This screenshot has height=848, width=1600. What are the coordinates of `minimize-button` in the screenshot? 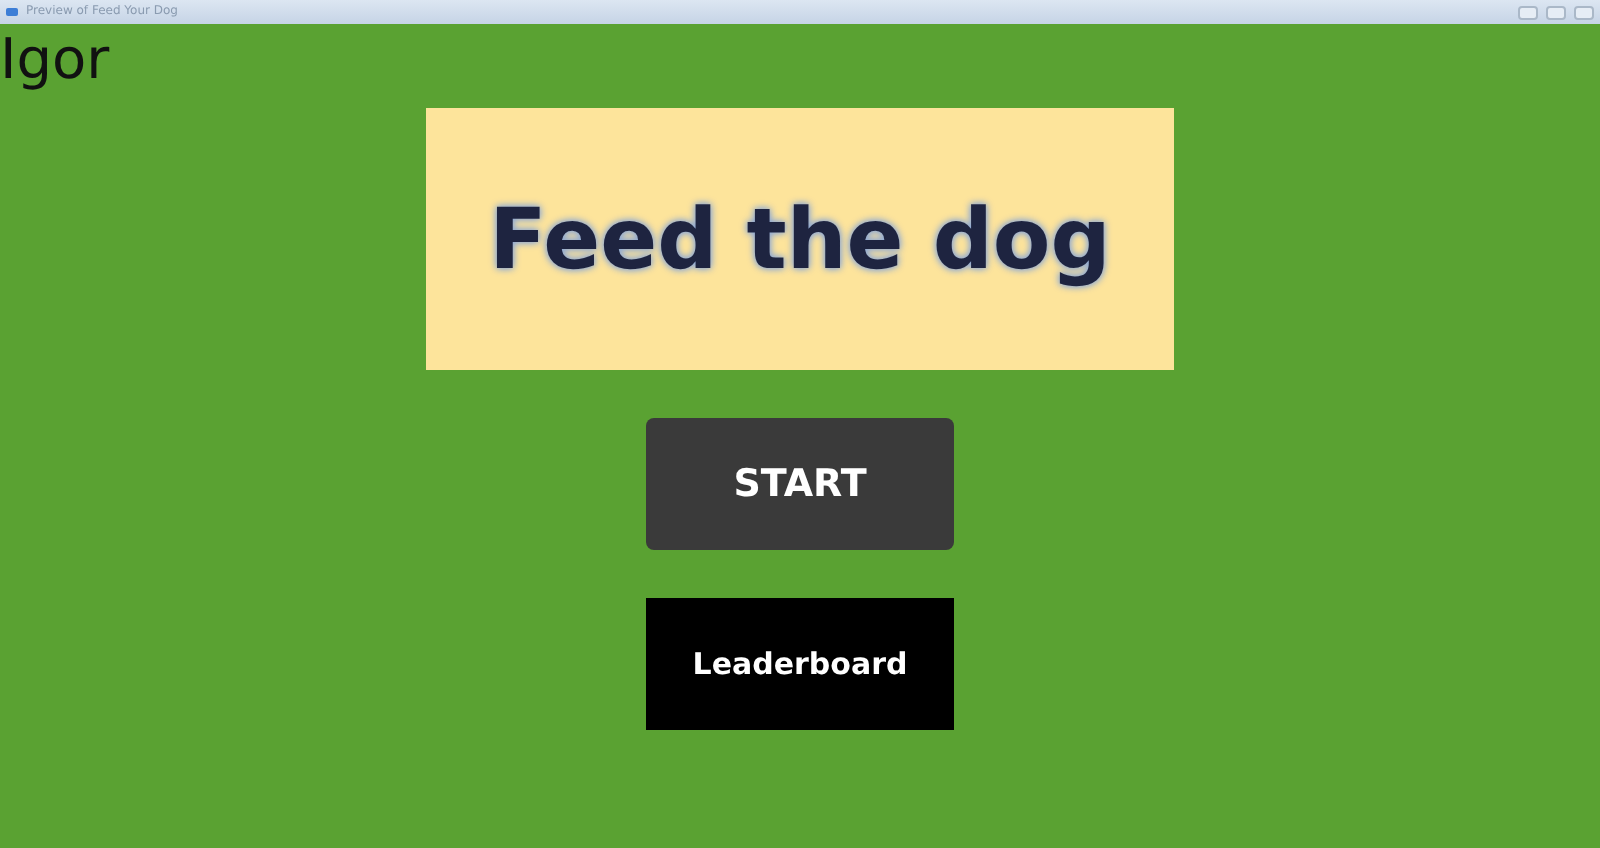 It's located at (1528, 12).